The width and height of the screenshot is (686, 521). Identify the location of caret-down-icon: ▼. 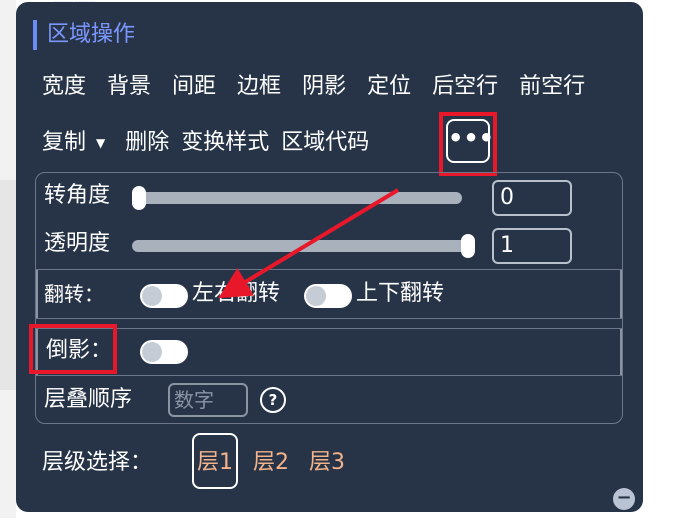
(100, 143).